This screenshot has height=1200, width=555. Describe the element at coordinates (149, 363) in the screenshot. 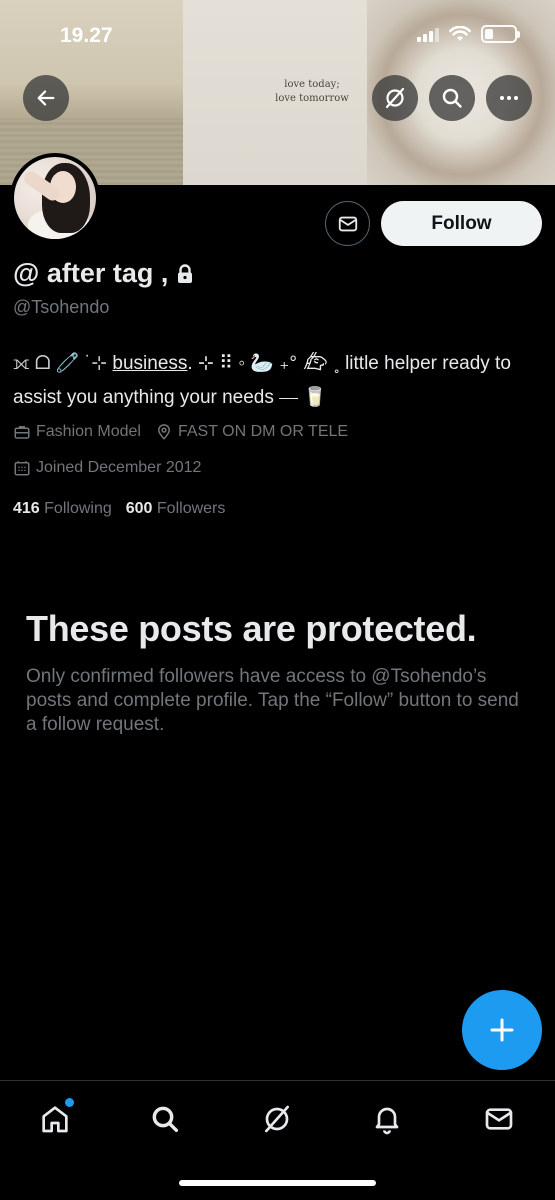

I see `bio-link: business` at that location.